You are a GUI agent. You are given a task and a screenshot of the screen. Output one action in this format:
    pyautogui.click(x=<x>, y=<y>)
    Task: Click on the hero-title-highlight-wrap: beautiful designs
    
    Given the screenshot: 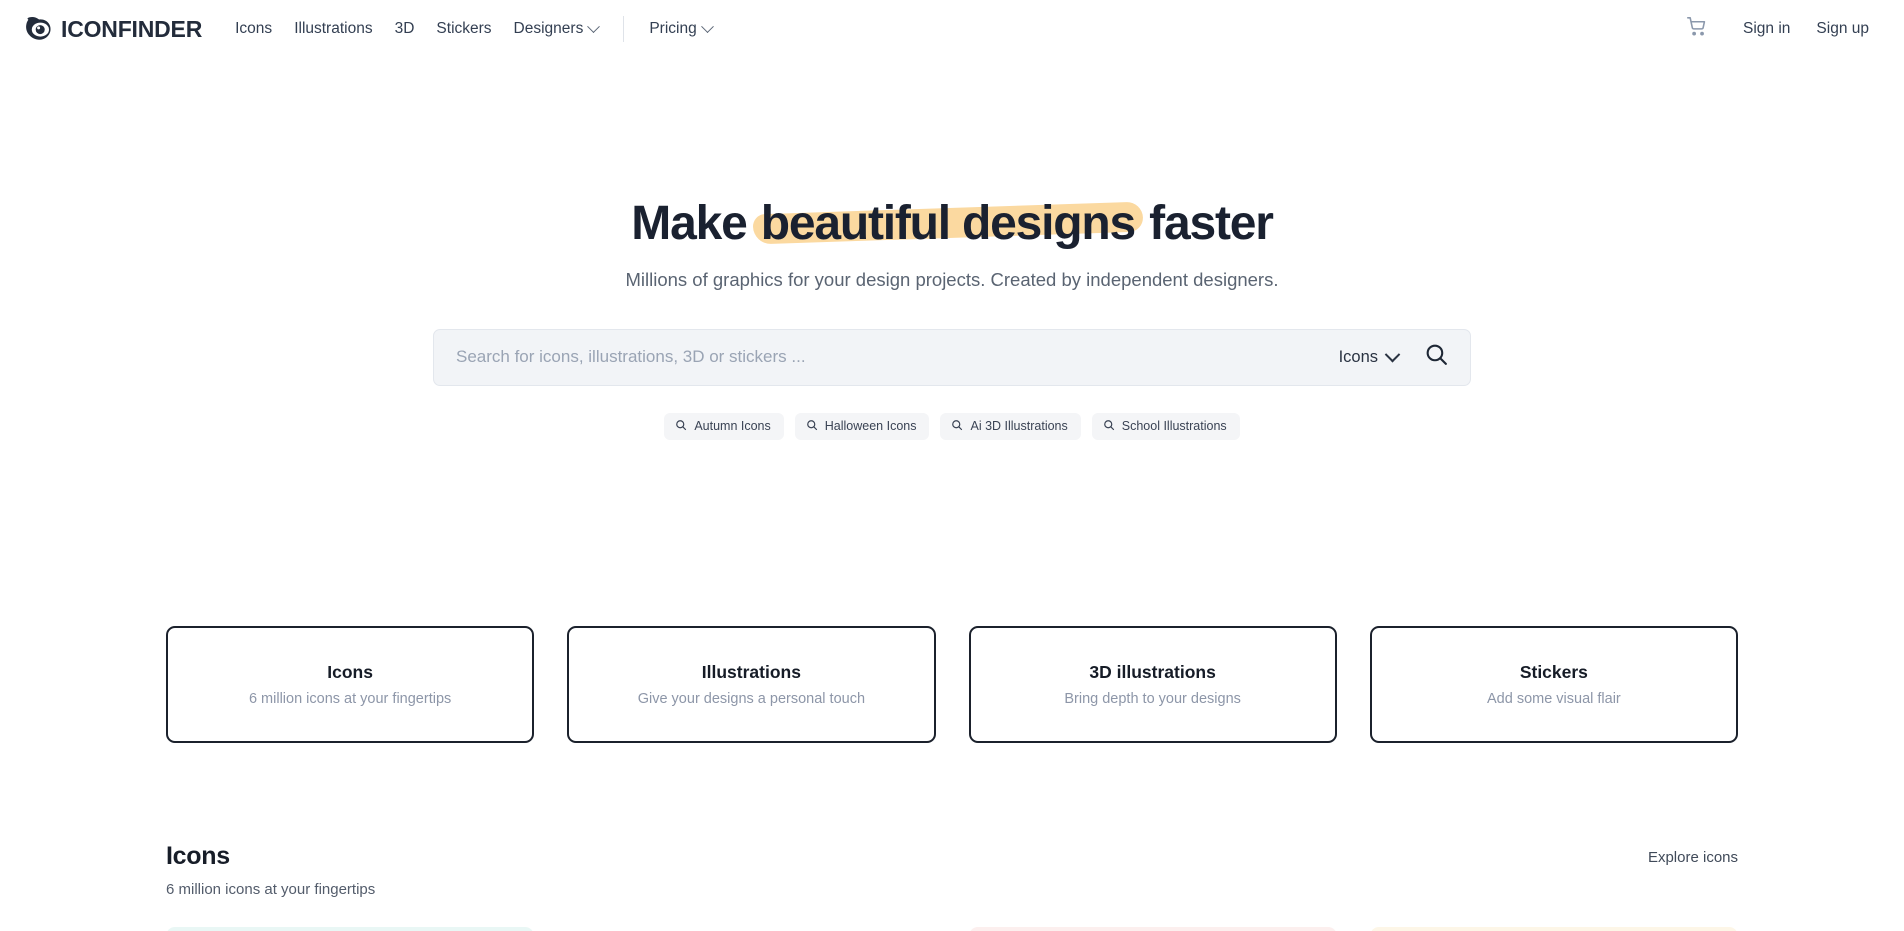 What is the action you would take?
    pyautogui.click(x=948, y=224)
    